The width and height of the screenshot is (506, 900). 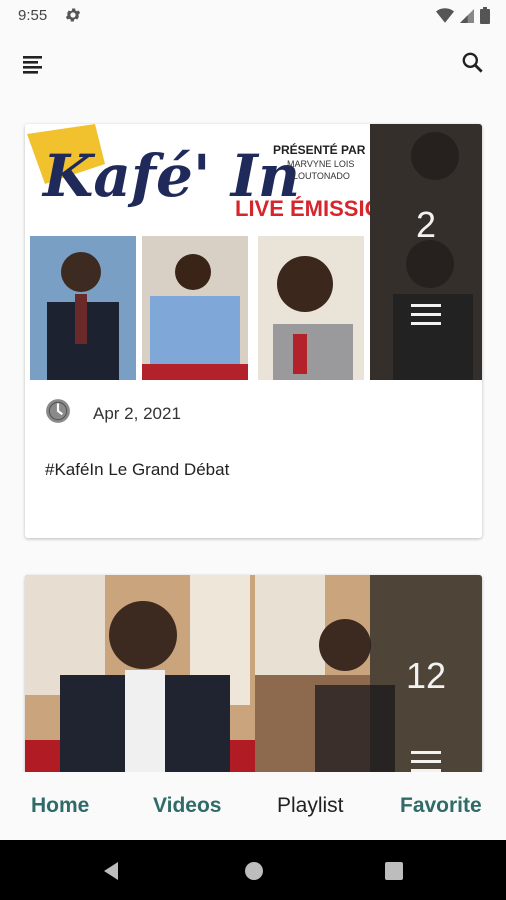 I want to click on cell-signal-icon, so click(x=467, y=18).